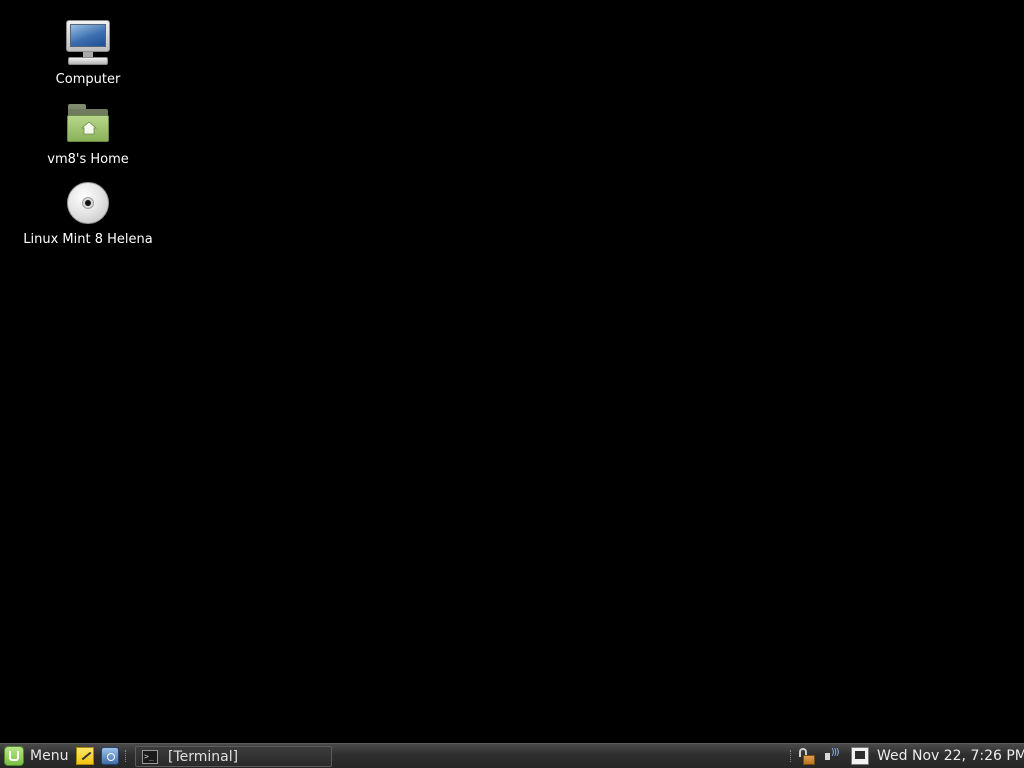 This screenshot has width=1024, height=768. What do you see at coordinates (88, 79) in the screenshot?
I see `desktop-icon-label: Computer` at bounding box center [88, 79].